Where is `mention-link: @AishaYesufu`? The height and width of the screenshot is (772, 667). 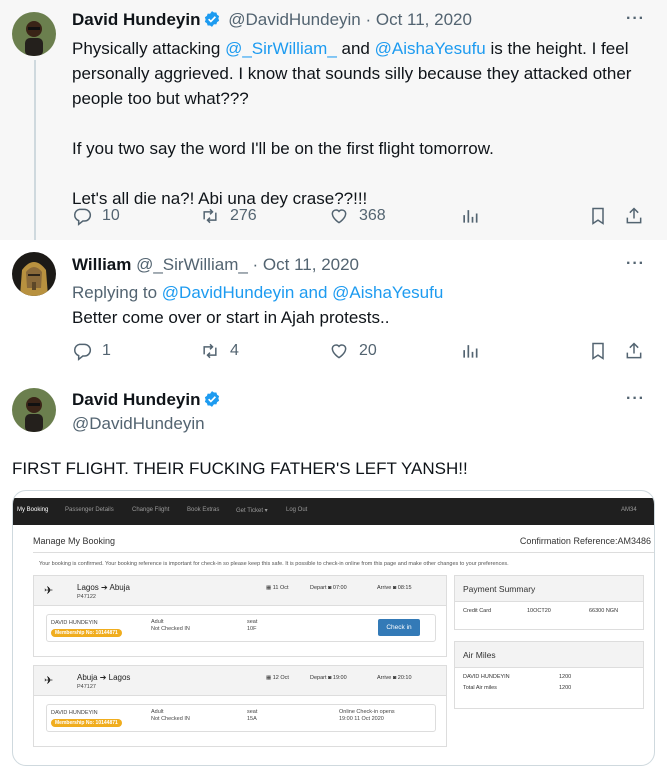 mention-link: @AishaYesufu is located at coordinates (430, 48).